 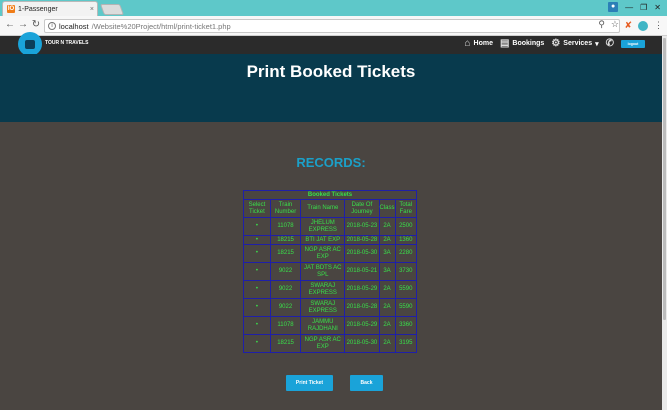 What do you see at coordinates (406, 240) in the screenshot?
I see `cell-fare: 1360` at bounding box center [406, 240].